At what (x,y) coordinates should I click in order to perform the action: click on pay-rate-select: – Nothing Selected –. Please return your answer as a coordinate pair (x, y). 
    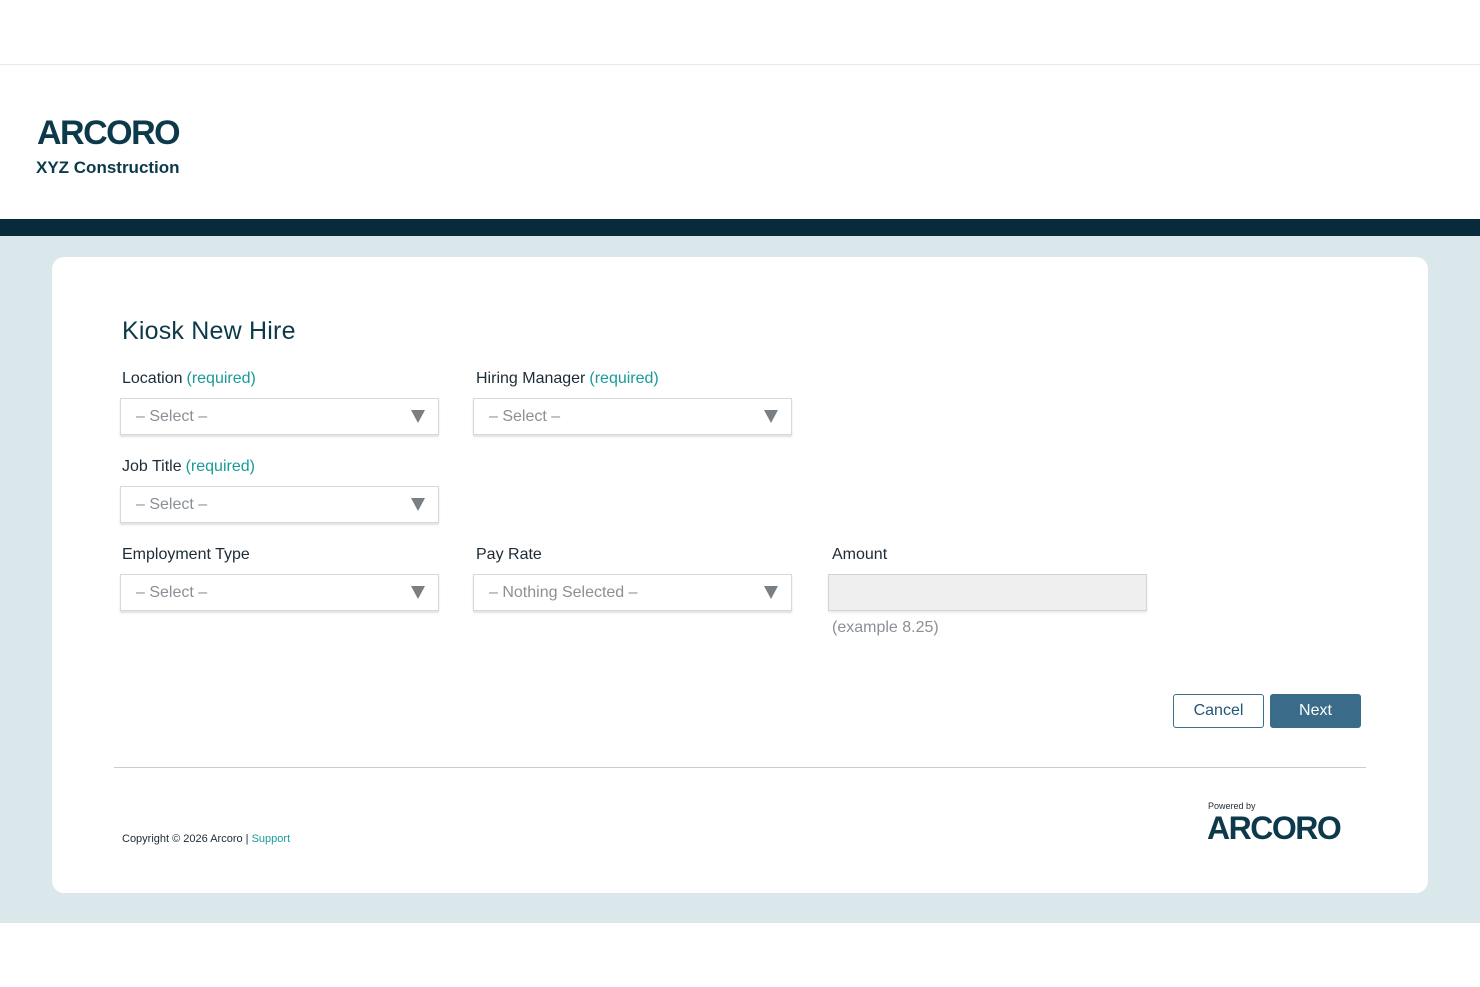
    Looking at the image, I should click on (632, 592).